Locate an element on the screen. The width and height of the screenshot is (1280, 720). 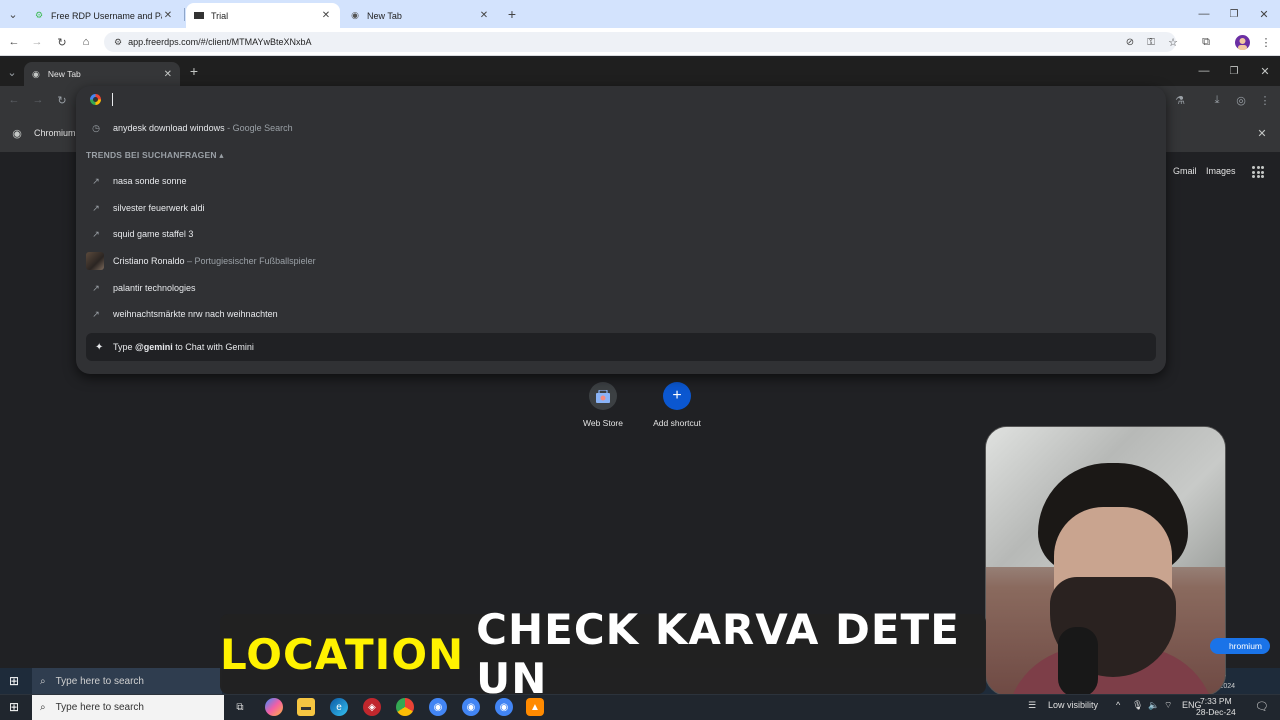
suggestion-trending: ↗ weihnachtsmärkte nrw nach weihnachten is located at coordinates (621, 314).